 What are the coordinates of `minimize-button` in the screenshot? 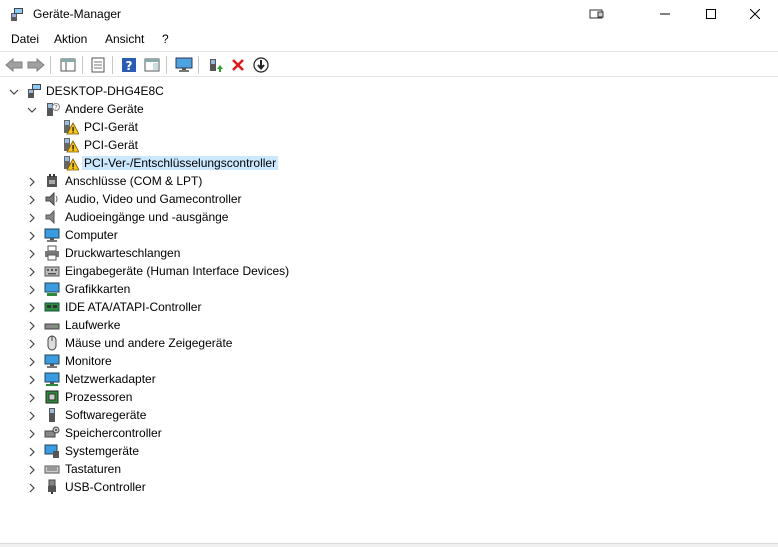 It's located at (665, 14).